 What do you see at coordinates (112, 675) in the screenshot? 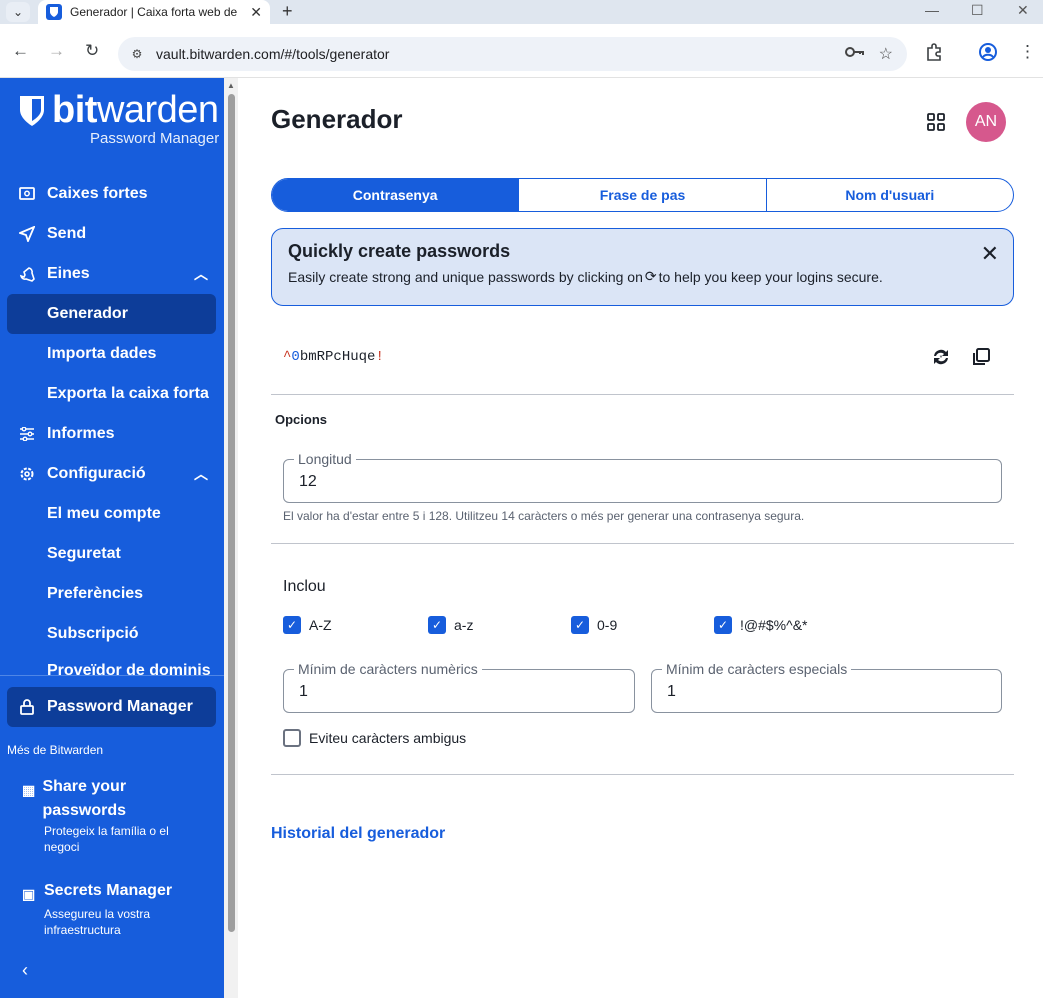
I see `sidebar-divider` at bounding box center [112, 675].